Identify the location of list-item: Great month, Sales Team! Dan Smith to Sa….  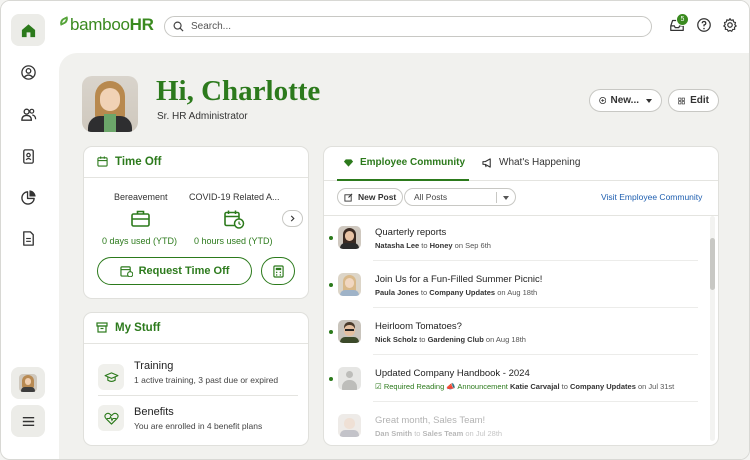
(515, 427).